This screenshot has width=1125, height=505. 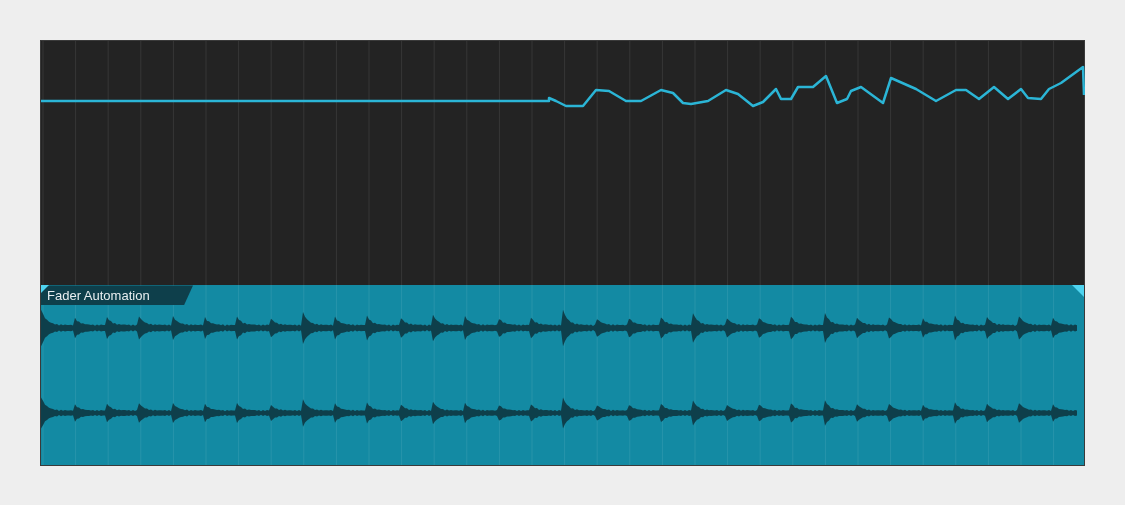 What do you see at coordinates (98, 295) in the screenshot?
I see `clip-title: Fader Automation` at bounding box center [98, 295].